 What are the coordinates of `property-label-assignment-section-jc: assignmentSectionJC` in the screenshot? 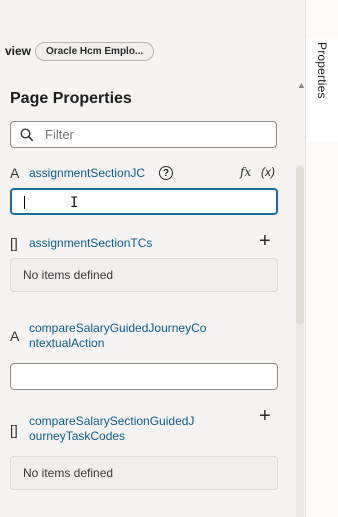 It's located at (87, 173).